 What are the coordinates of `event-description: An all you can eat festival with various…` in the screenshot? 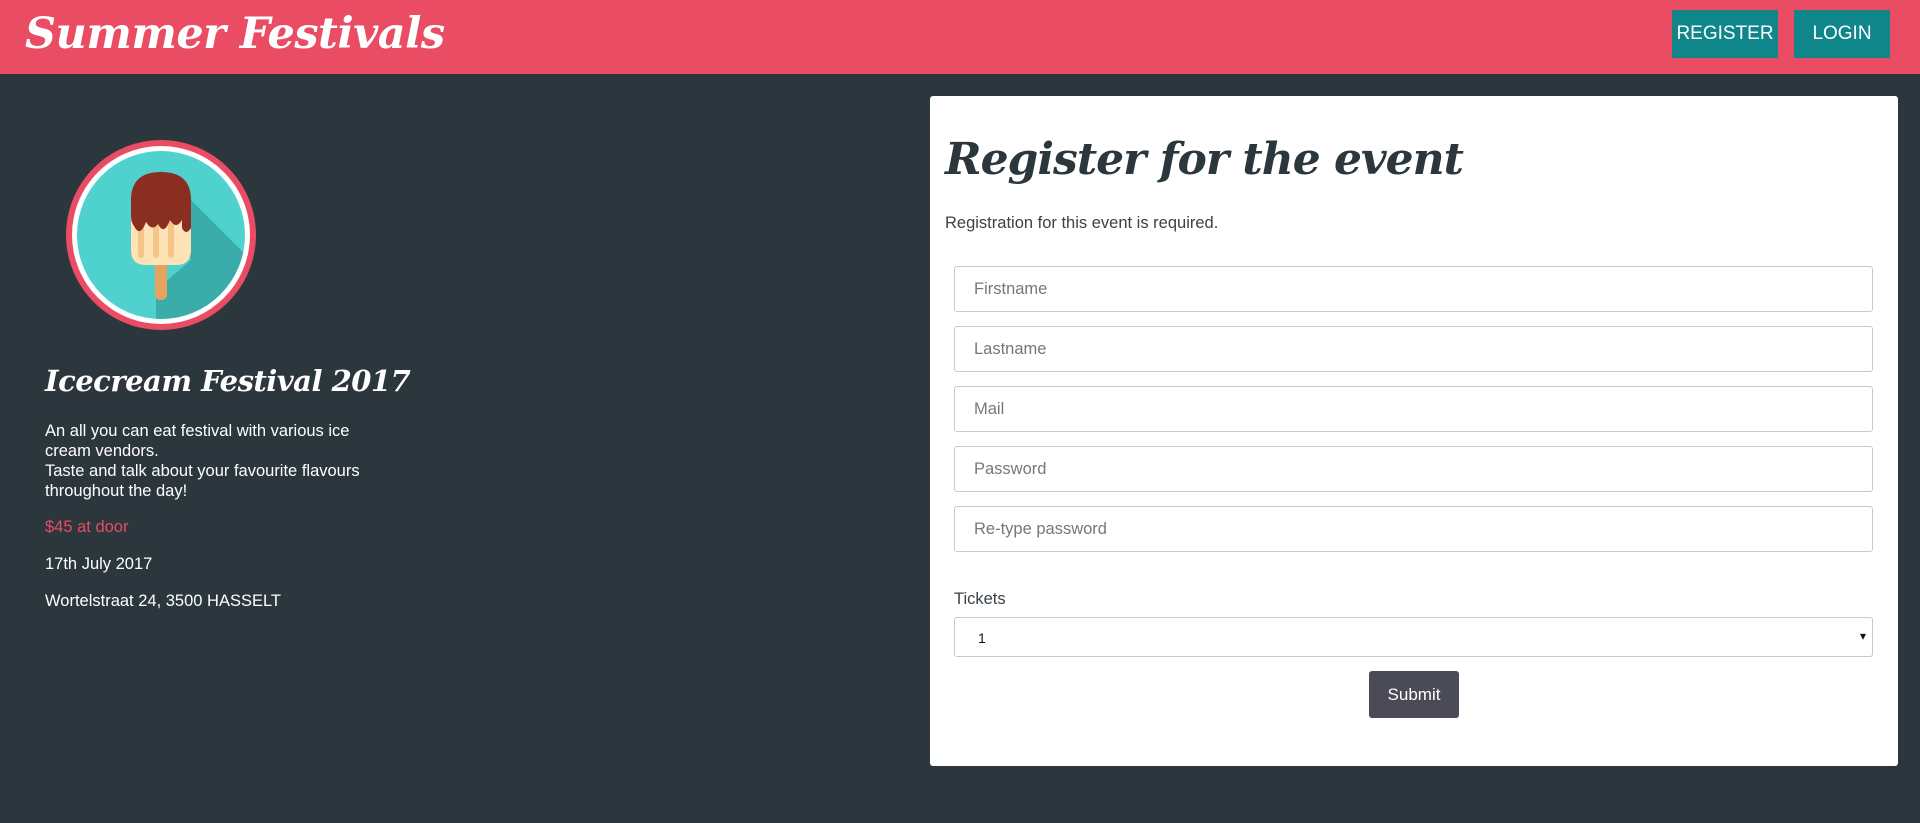 It's located at (215, 461).